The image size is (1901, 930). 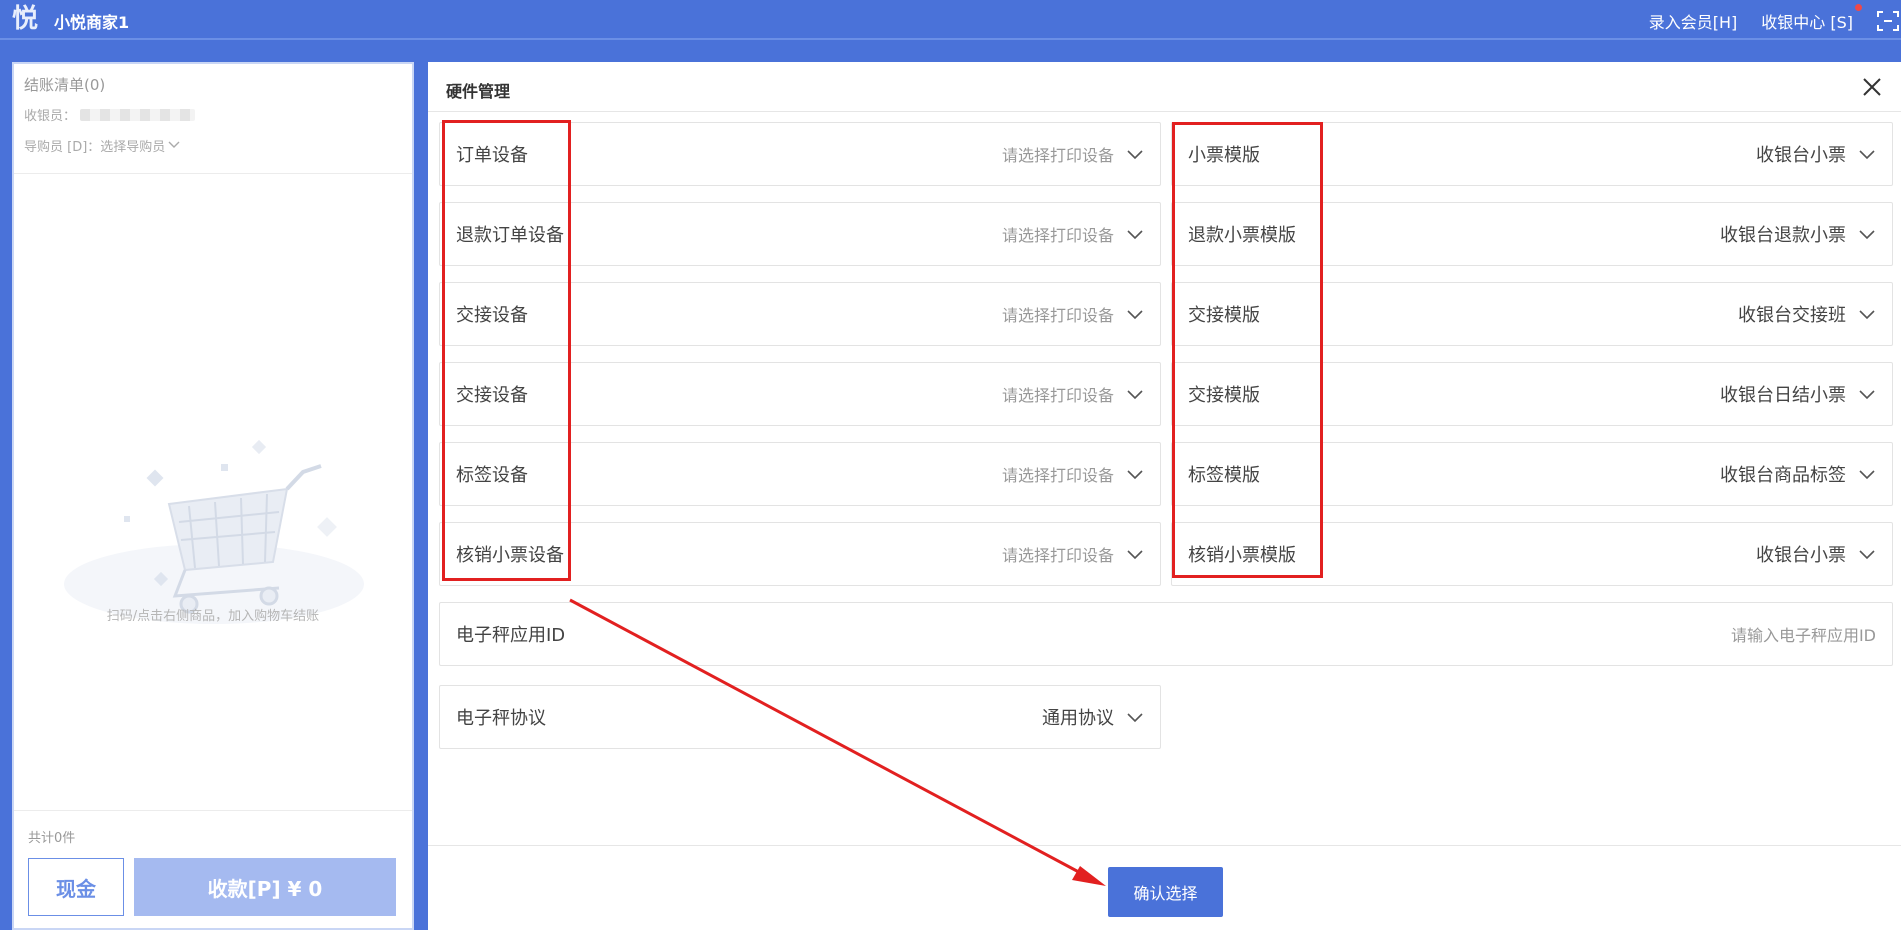 I want to click on dialog-footer: 确认选择, so click(x=1164, y=887).